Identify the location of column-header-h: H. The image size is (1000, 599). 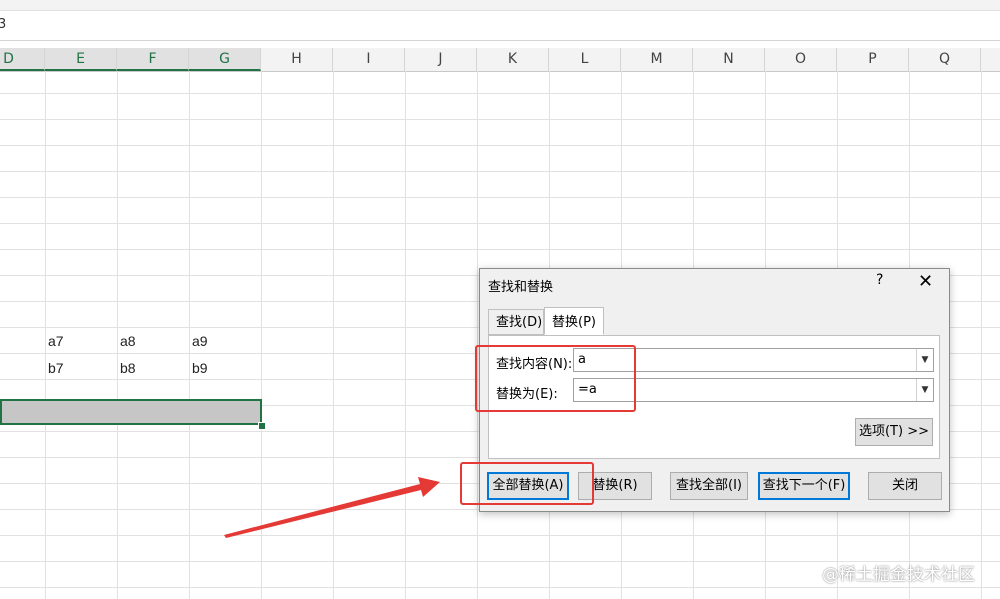
(297, 59).